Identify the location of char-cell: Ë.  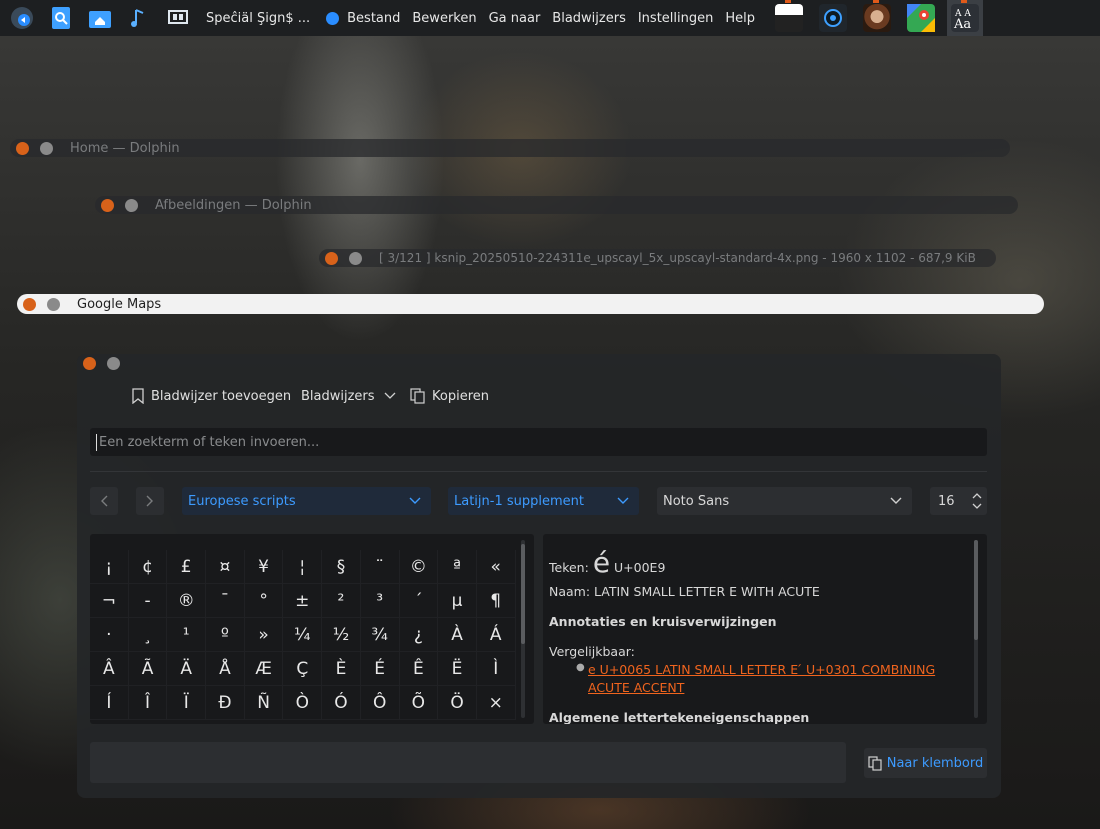
(457, 669).